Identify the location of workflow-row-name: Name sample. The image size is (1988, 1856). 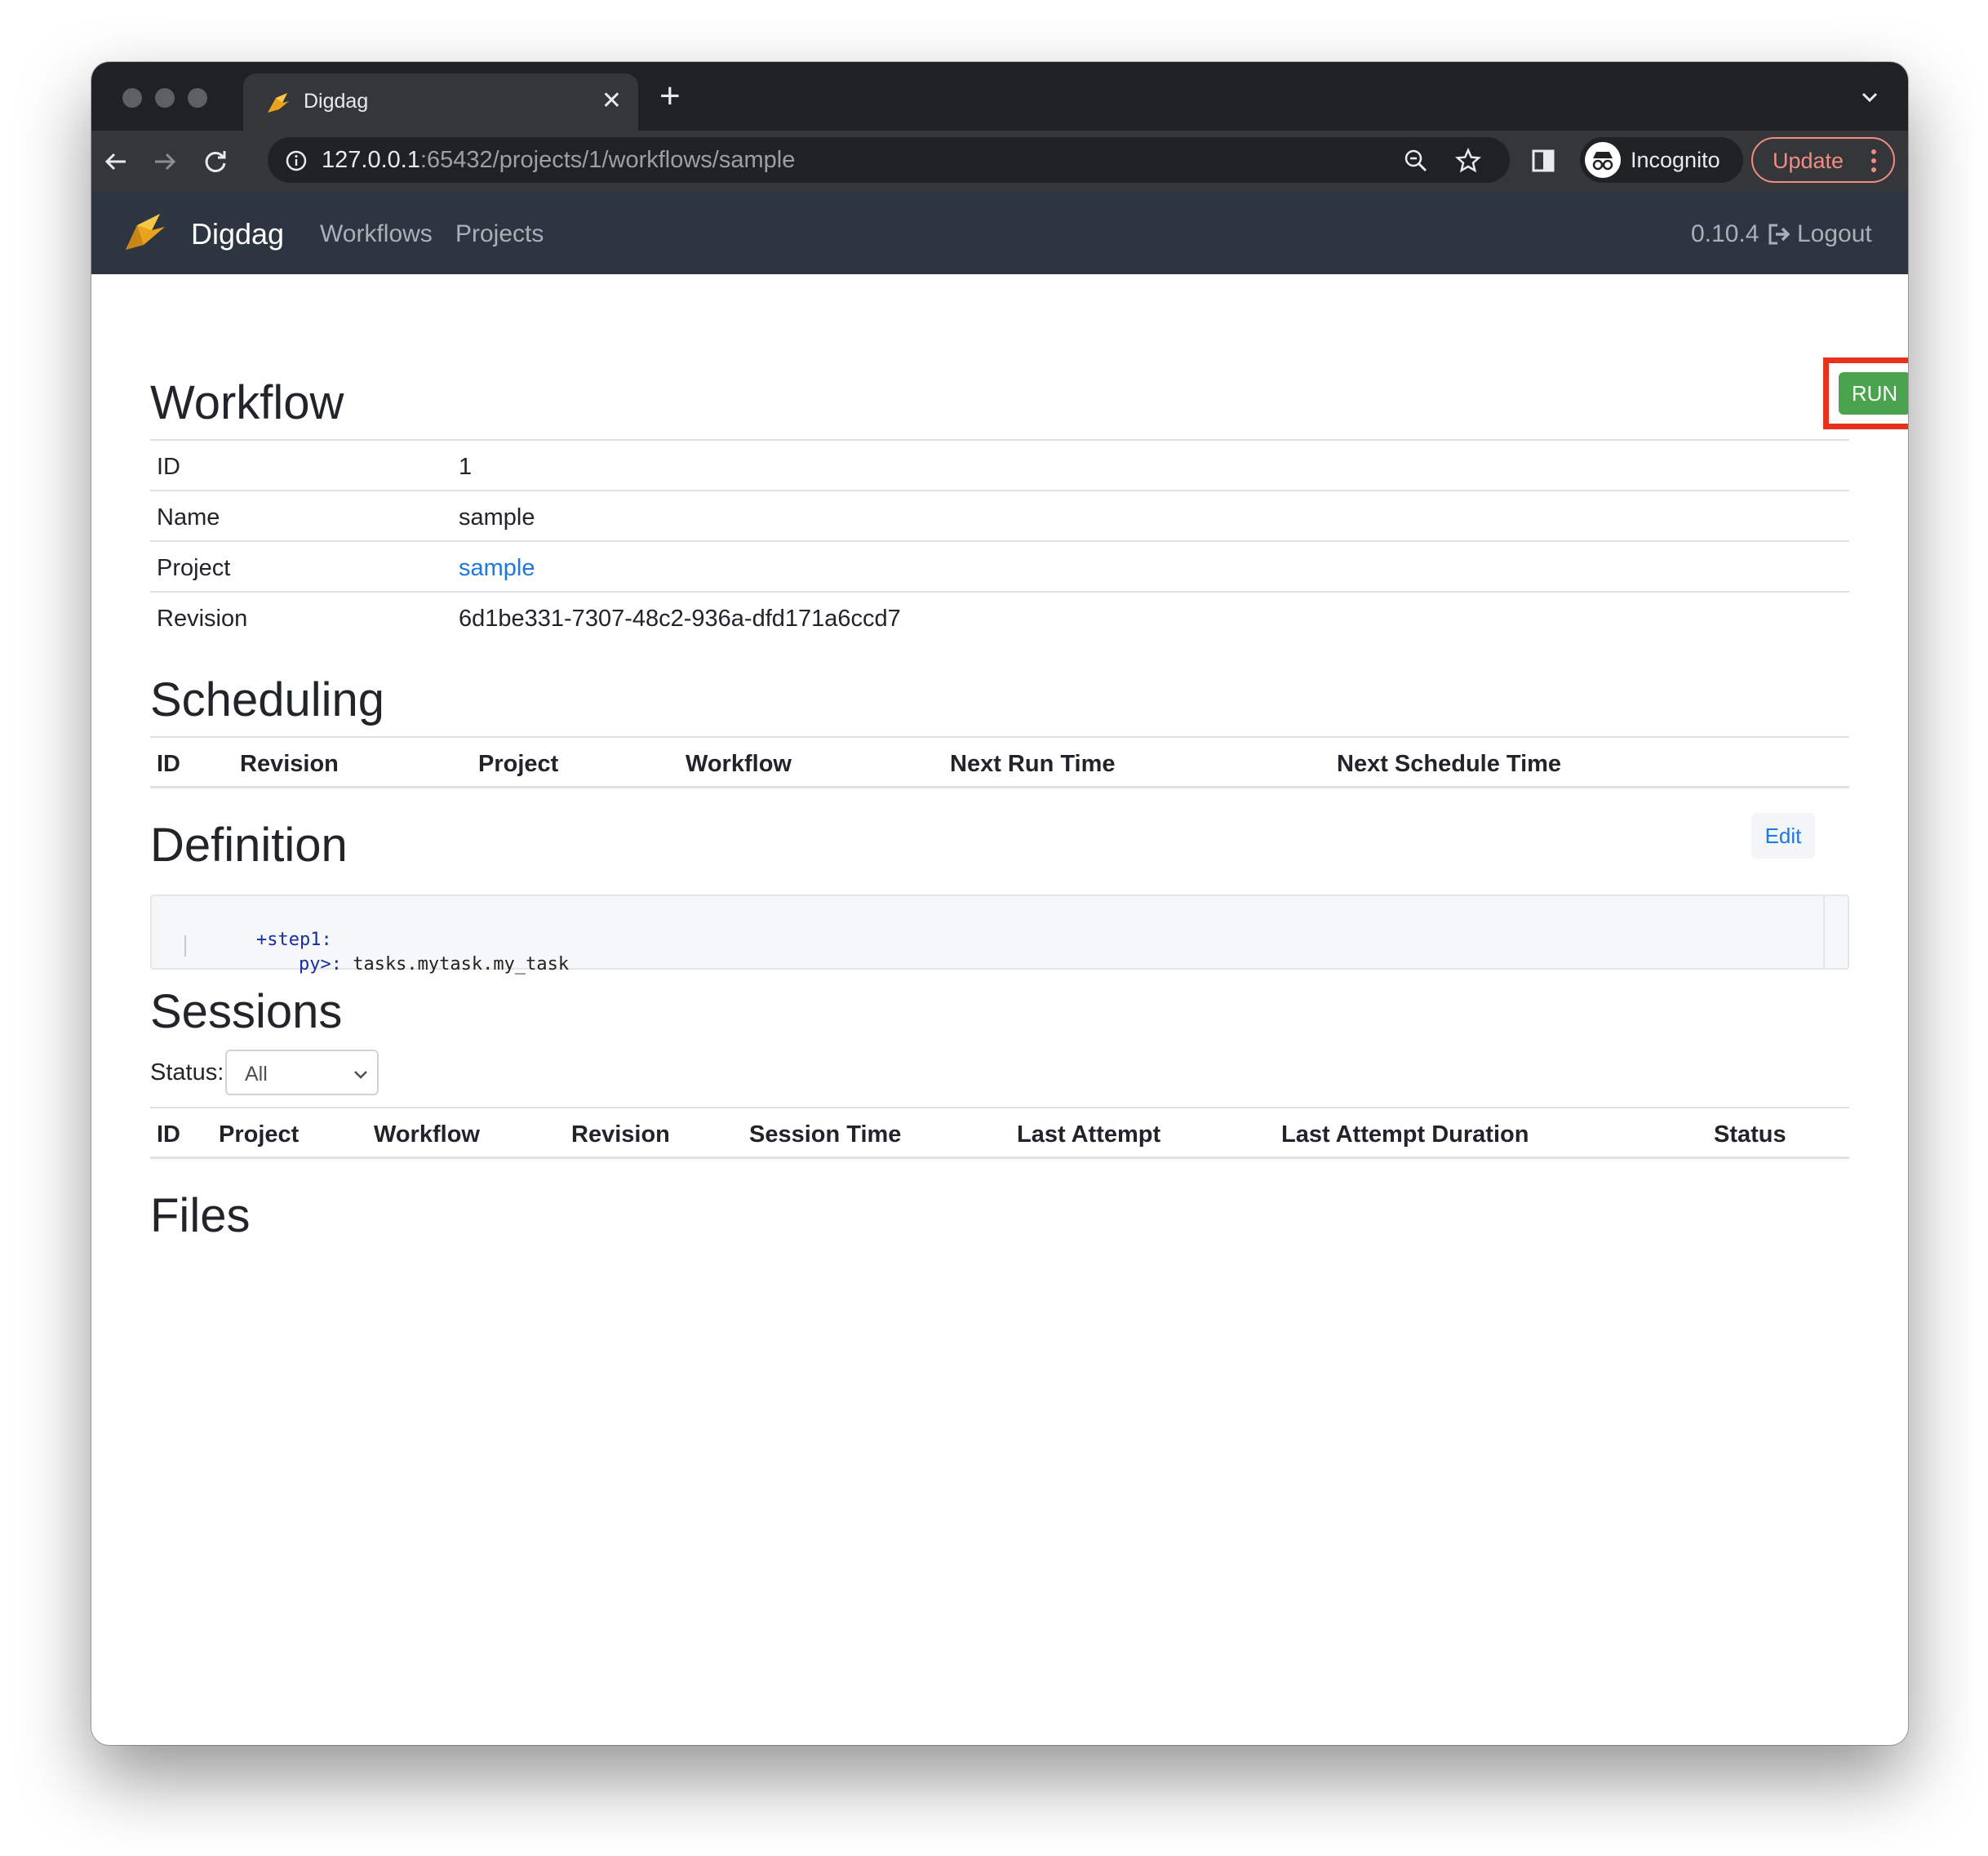
(999, 515).